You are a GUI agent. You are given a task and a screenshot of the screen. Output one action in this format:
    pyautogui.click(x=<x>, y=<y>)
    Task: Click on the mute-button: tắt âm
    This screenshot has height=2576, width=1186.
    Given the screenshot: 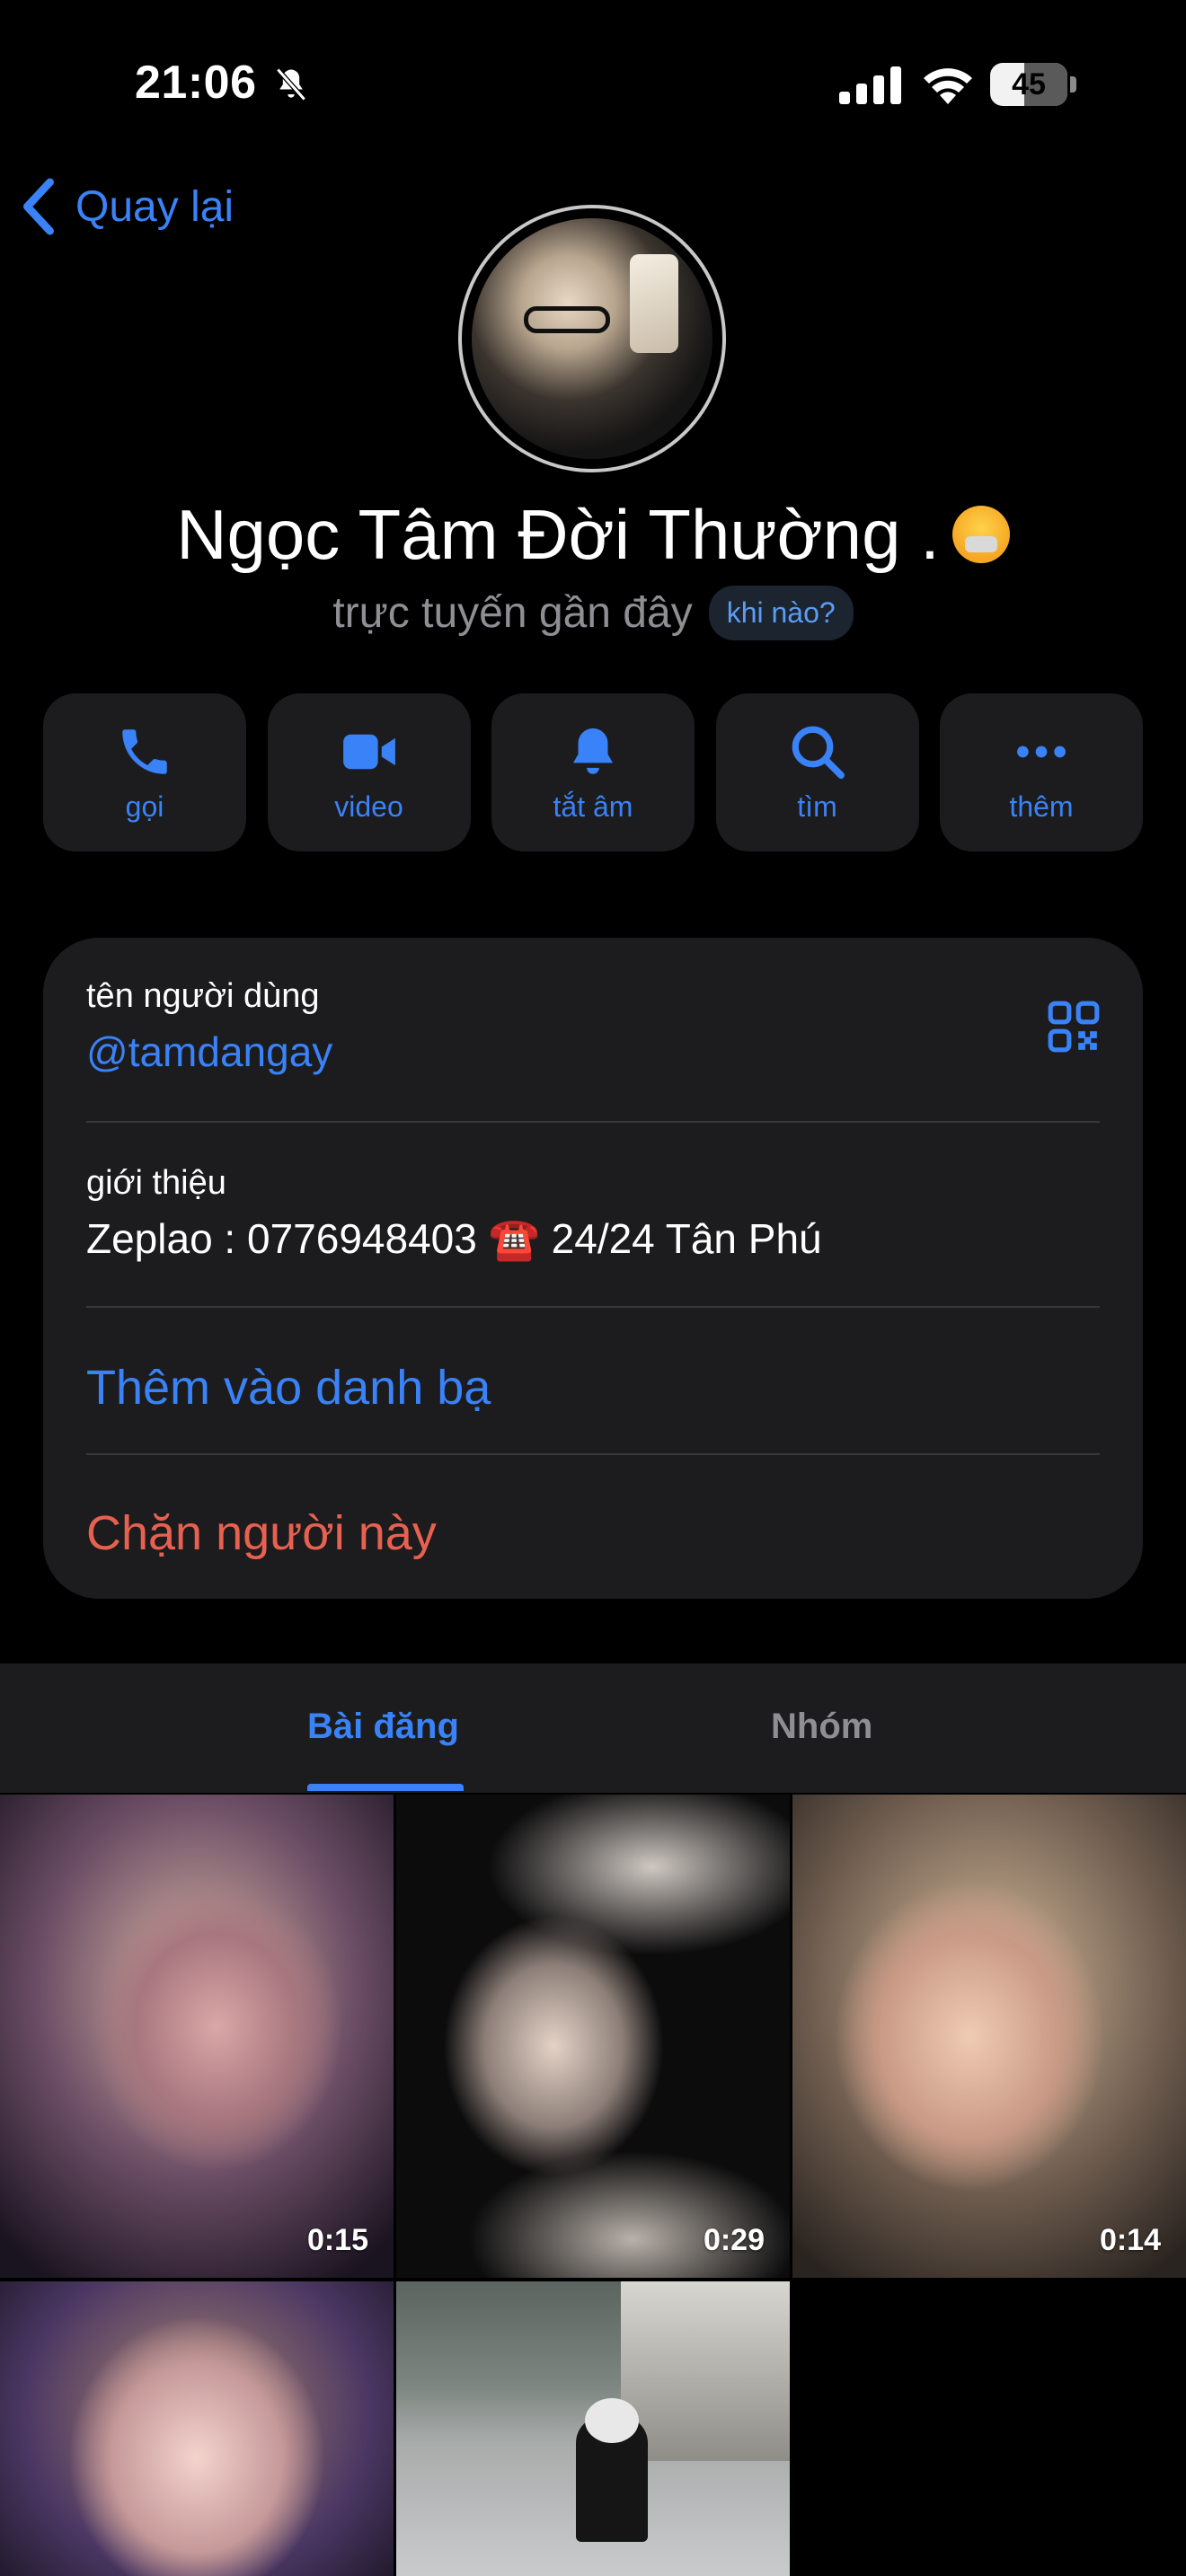 What is the action you would take?
    pyautogui.click(x=593, y=772)
    